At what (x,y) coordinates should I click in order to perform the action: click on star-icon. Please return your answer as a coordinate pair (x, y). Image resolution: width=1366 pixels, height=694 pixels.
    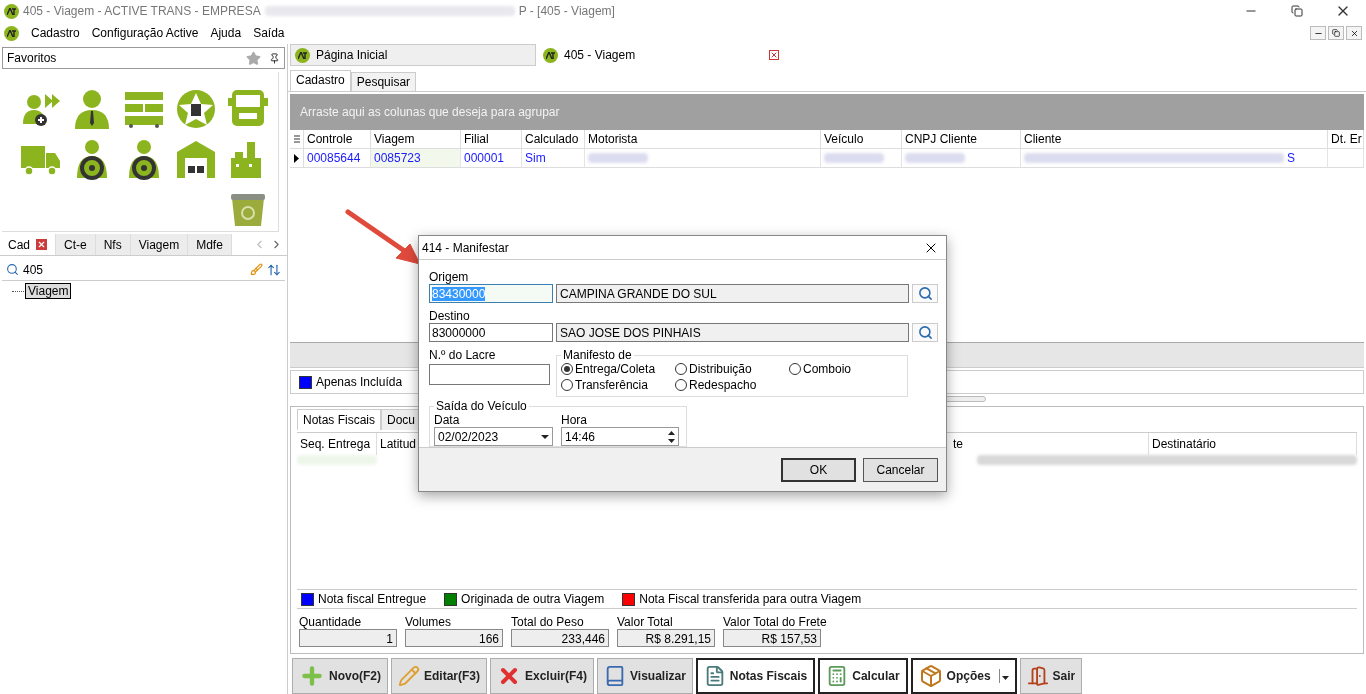
    Looking at the image, I should click on (253, 58).